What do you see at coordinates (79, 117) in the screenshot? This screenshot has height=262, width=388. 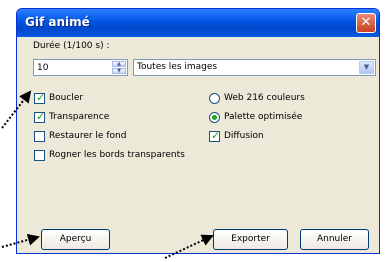 I see `checkbox-transparency-label: Transparence` at bounding box center [79, 117].